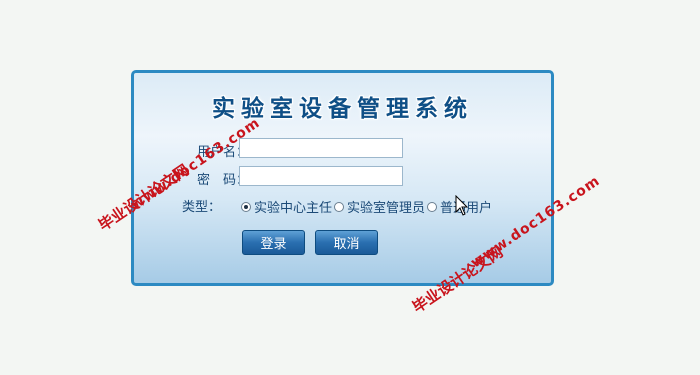  I want to click on cancel-button: 取消, so click(346, 242).